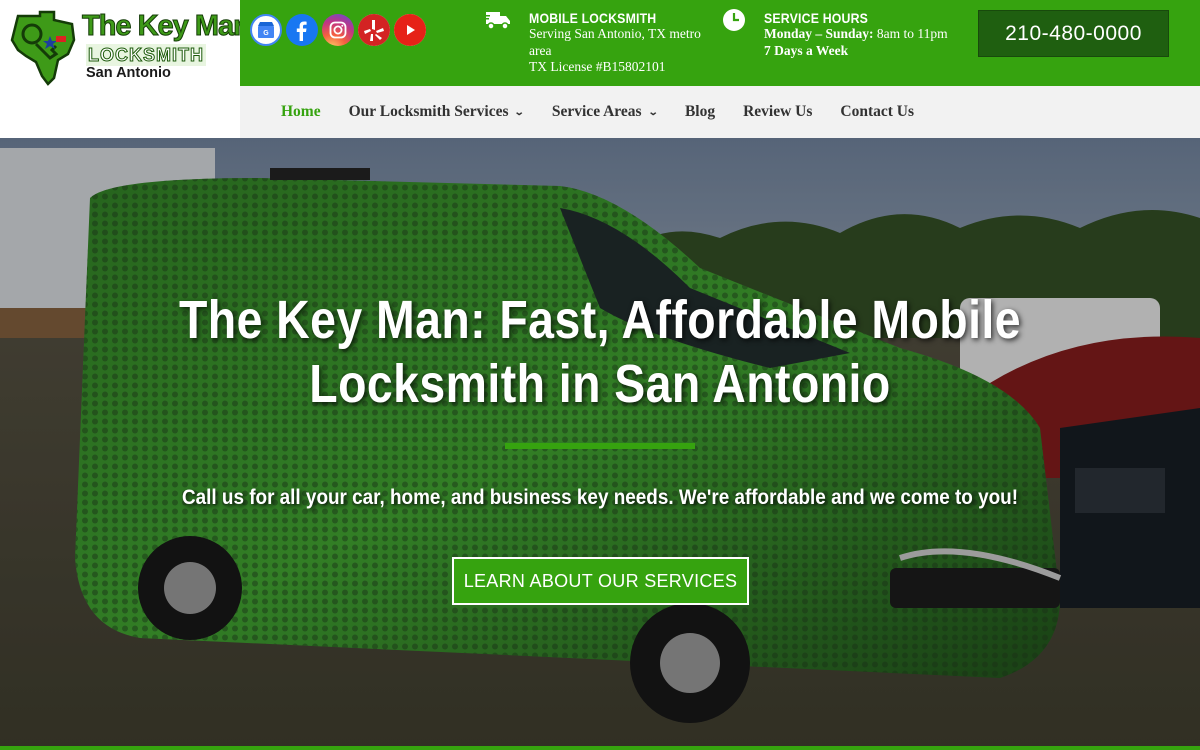 This screenshot has width=1200, height=750. Describe the element at coordinates (600, 320) in the screenshot. I see `hero-heading-line-1: The Key Man: Fast, Affordable Mobile` at that location.